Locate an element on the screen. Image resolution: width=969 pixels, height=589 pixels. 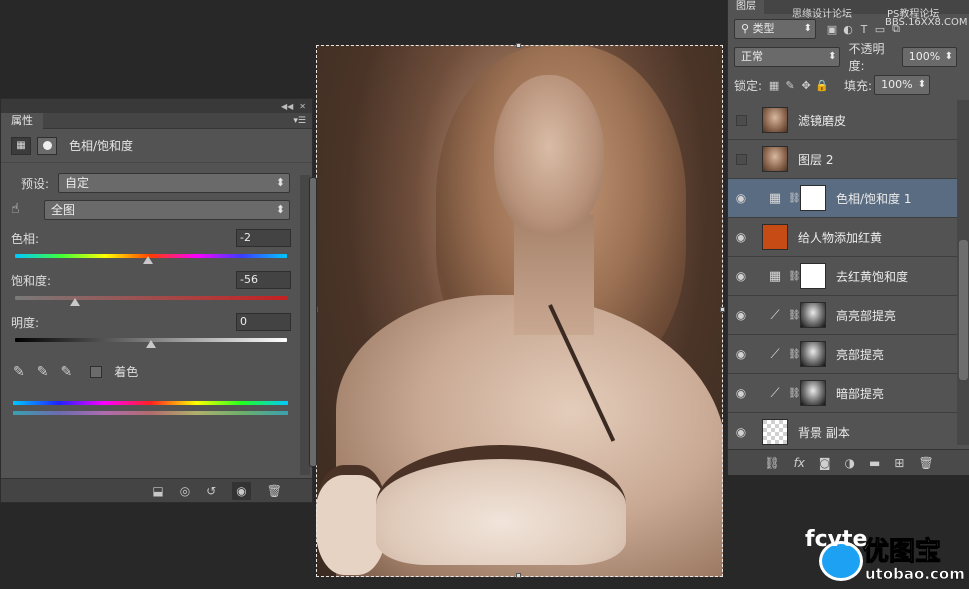
transform-handle-bottom is located at coordinates (518, 575).